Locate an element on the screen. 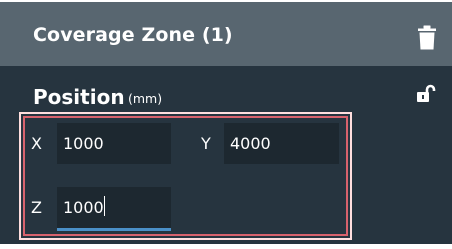 This screenshot has width=452, height=249. text-caret is located at coordinates (104, 206).